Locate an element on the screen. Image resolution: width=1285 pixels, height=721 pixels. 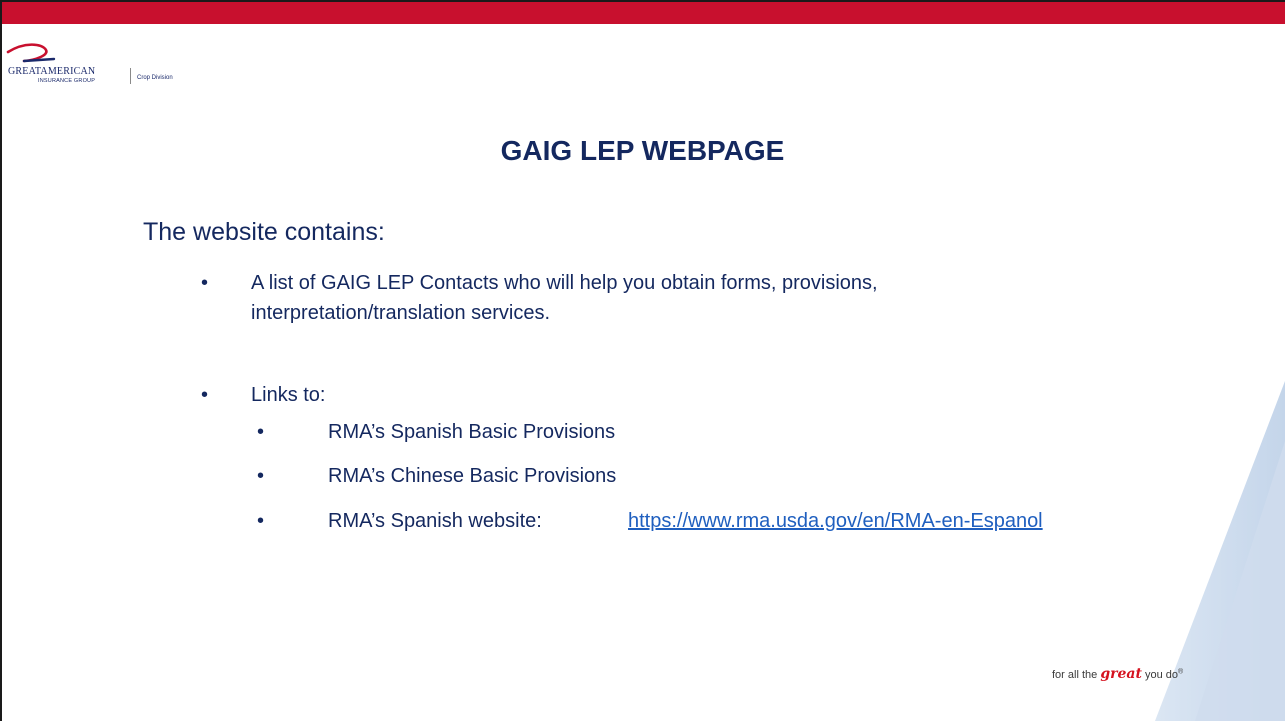
tagline-before: for all the is located at coordinates (1075, 675).